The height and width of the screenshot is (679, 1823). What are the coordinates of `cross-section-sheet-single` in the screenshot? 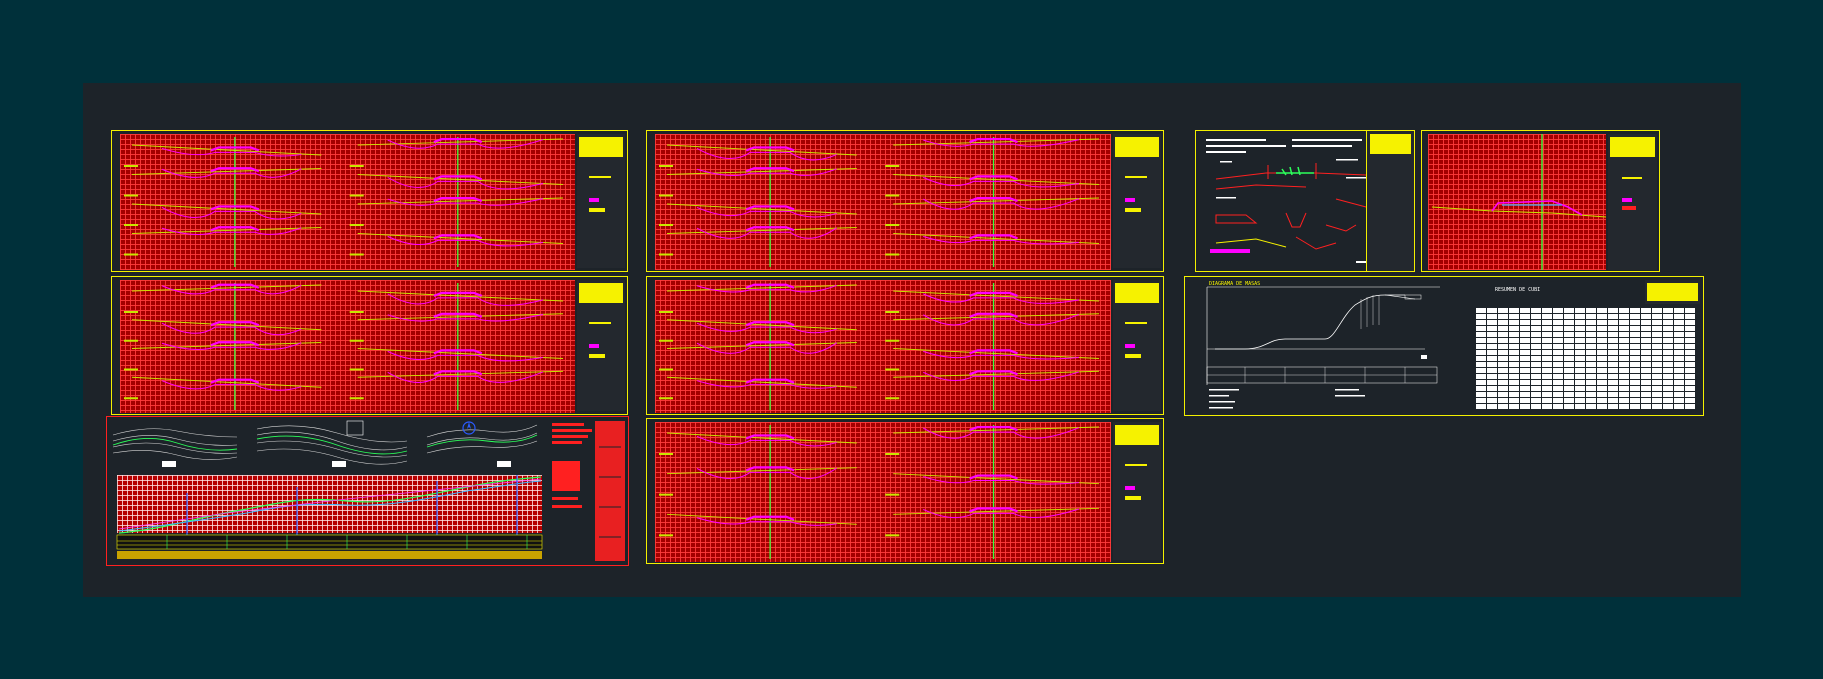 It's located at (1540, 201).